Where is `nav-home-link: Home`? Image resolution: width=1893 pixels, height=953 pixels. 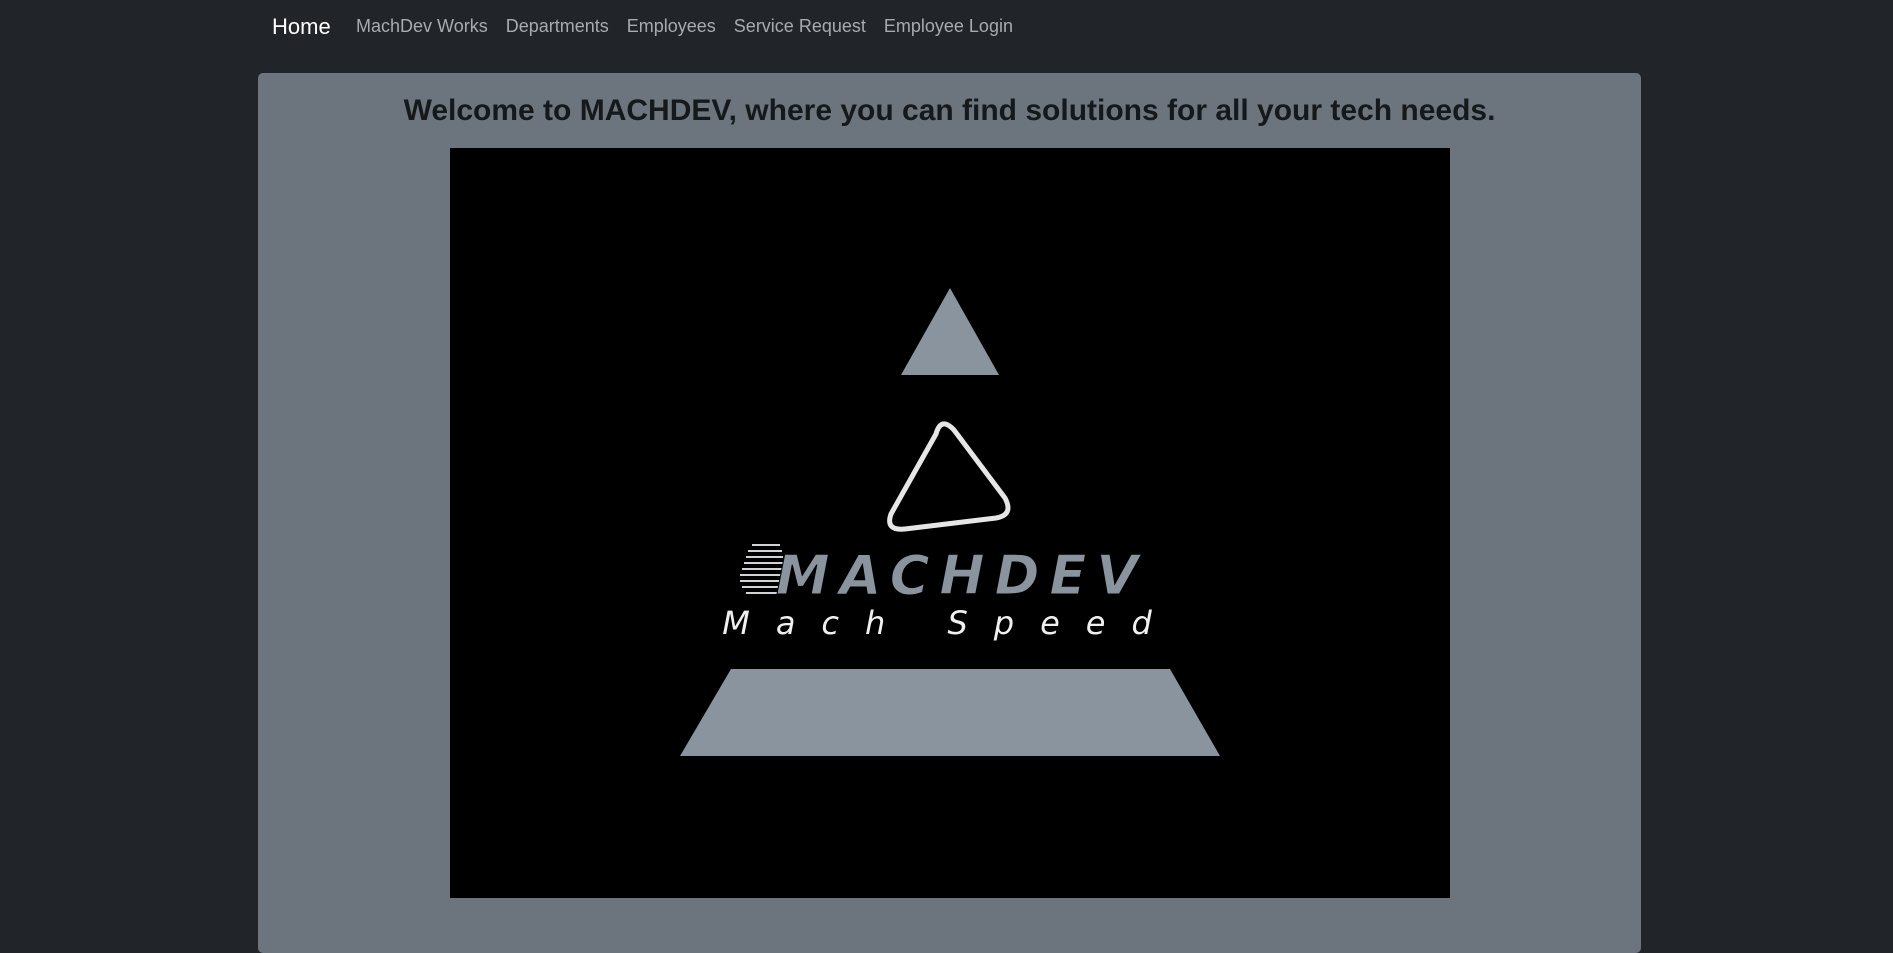 nav-home-link: Home is located at coordinates (301, 27).